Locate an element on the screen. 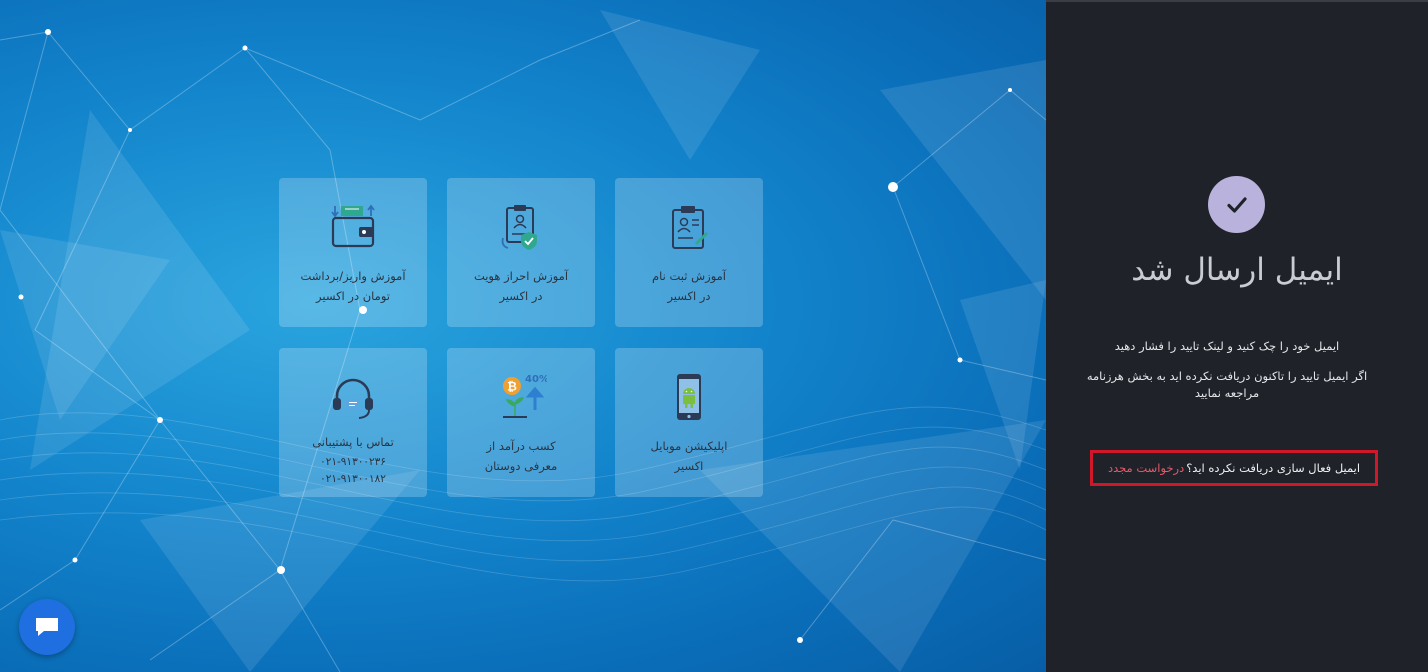 Image resolution: width=1428 pixels, height=672 pixels. checkmark-icon is located at coordinates (1236, 204).